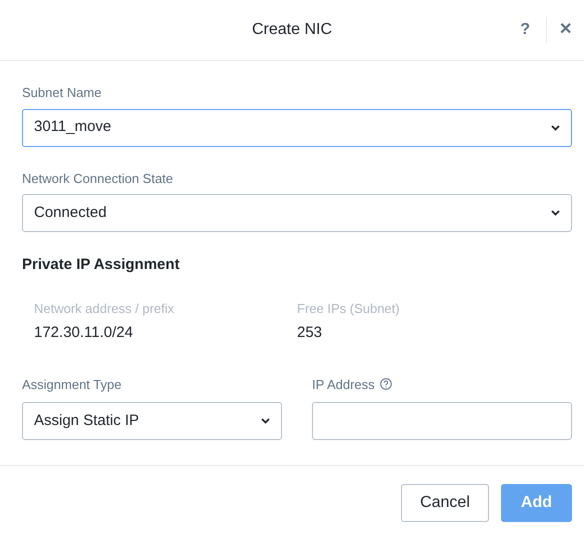  What do you see at coordinates (62, 93) in the screenshot?
I see `field-label: Subnet Name` at bounding box center [62, 93].